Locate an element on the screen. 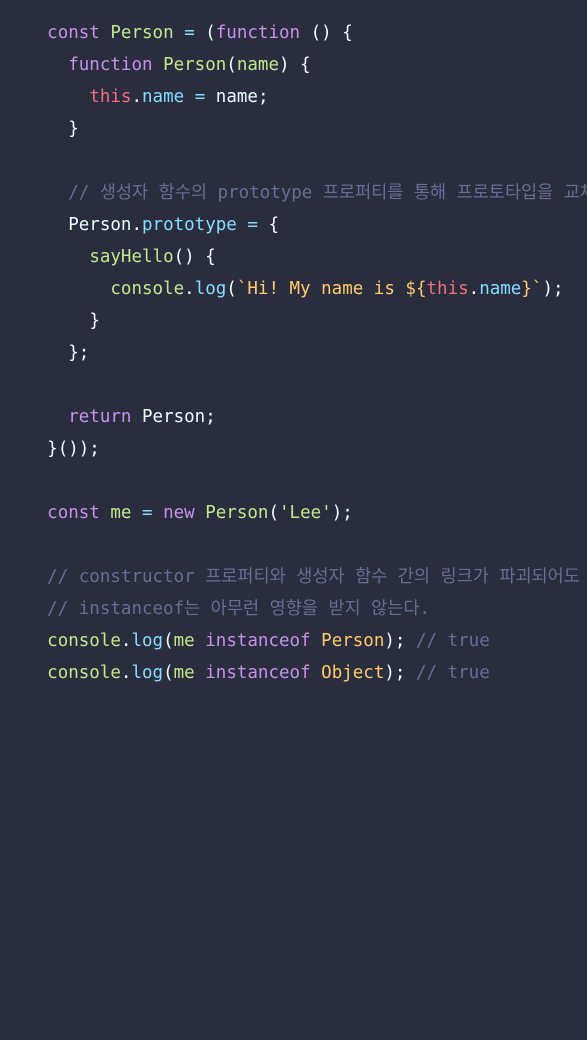 The height and width of the screenshot is (1040, 587). code-line: const Person = (function () { is located at coordinates (179, 21).